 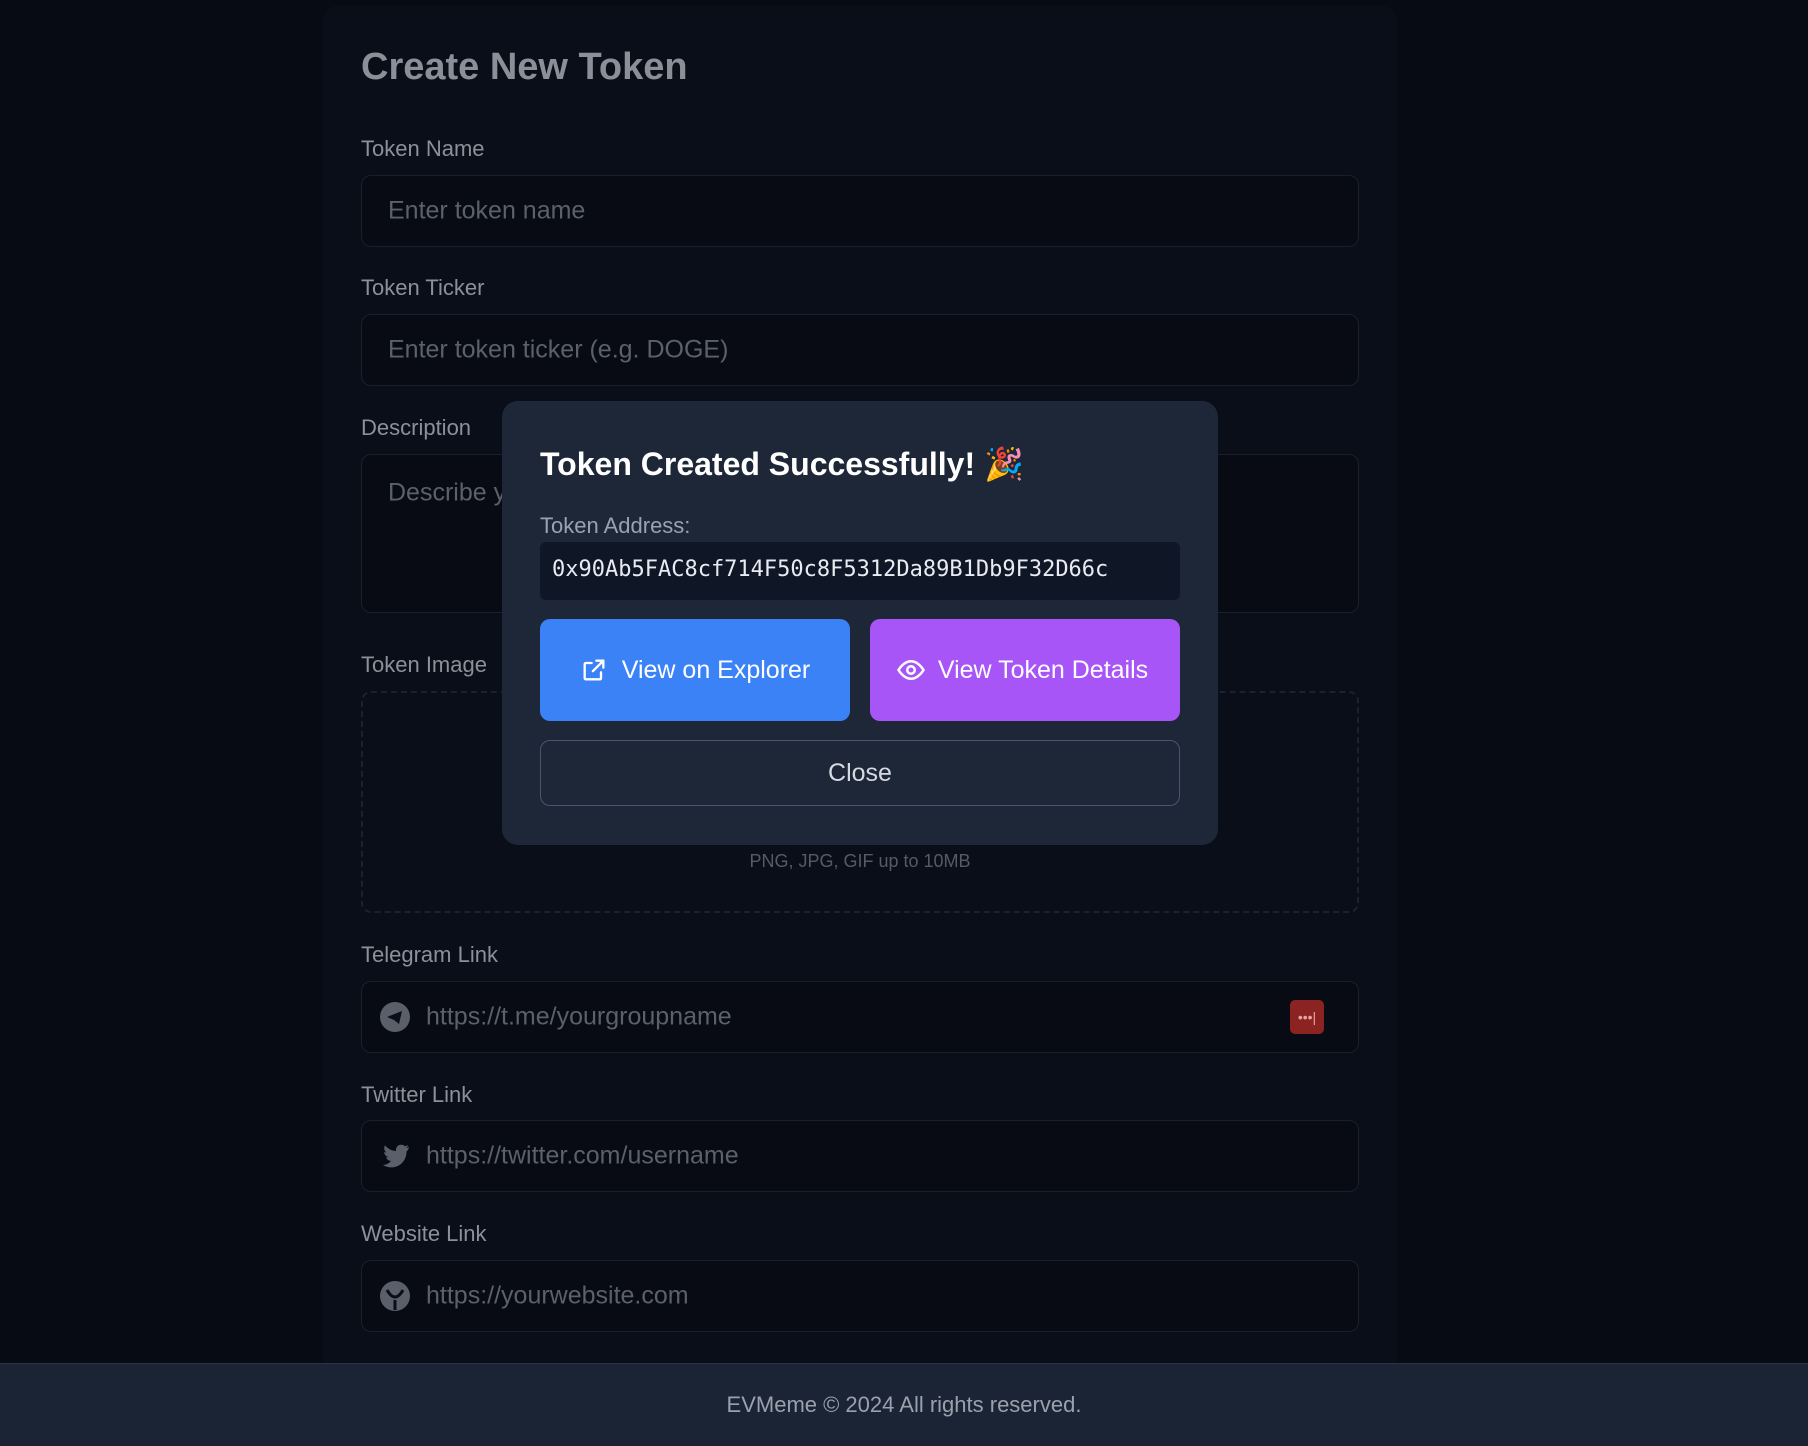 I want to click on token-ticker-input: Enter token ticker (e.g. DOGE), so click(x=860, y=350).